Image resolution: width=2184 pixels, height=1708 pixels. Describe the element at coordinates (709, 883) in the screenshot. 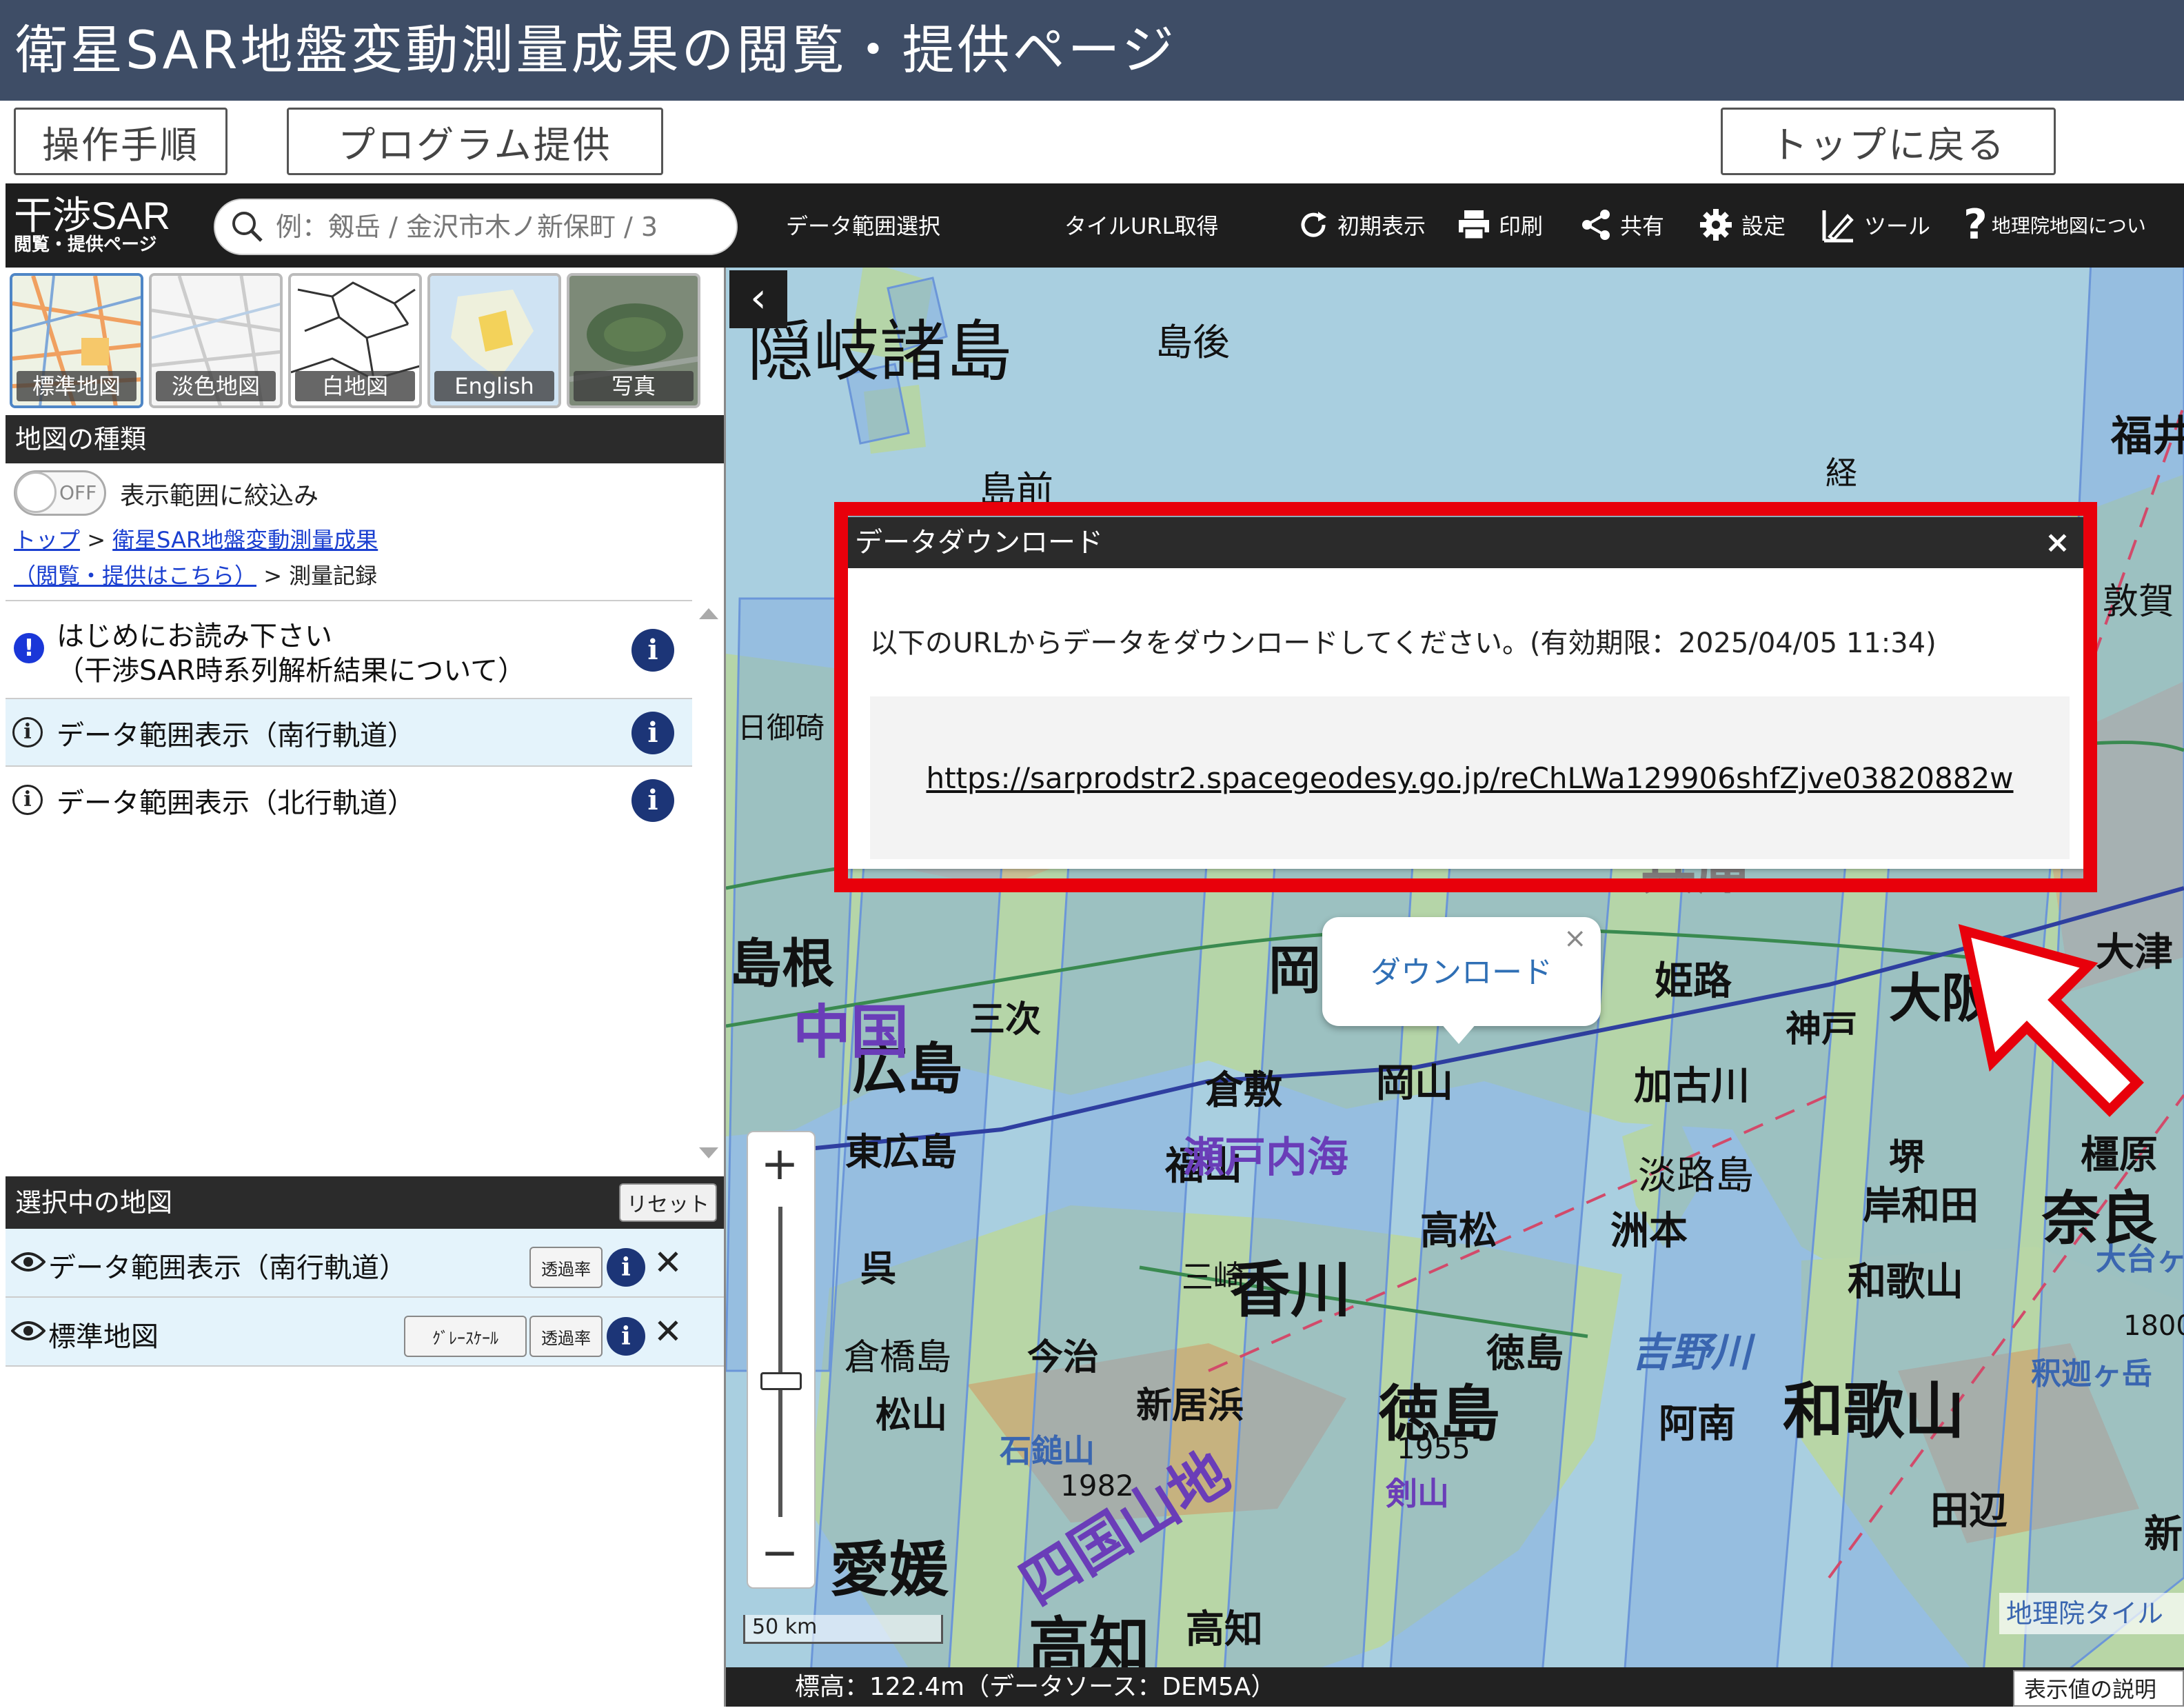

I see `scrollbar` at that location.